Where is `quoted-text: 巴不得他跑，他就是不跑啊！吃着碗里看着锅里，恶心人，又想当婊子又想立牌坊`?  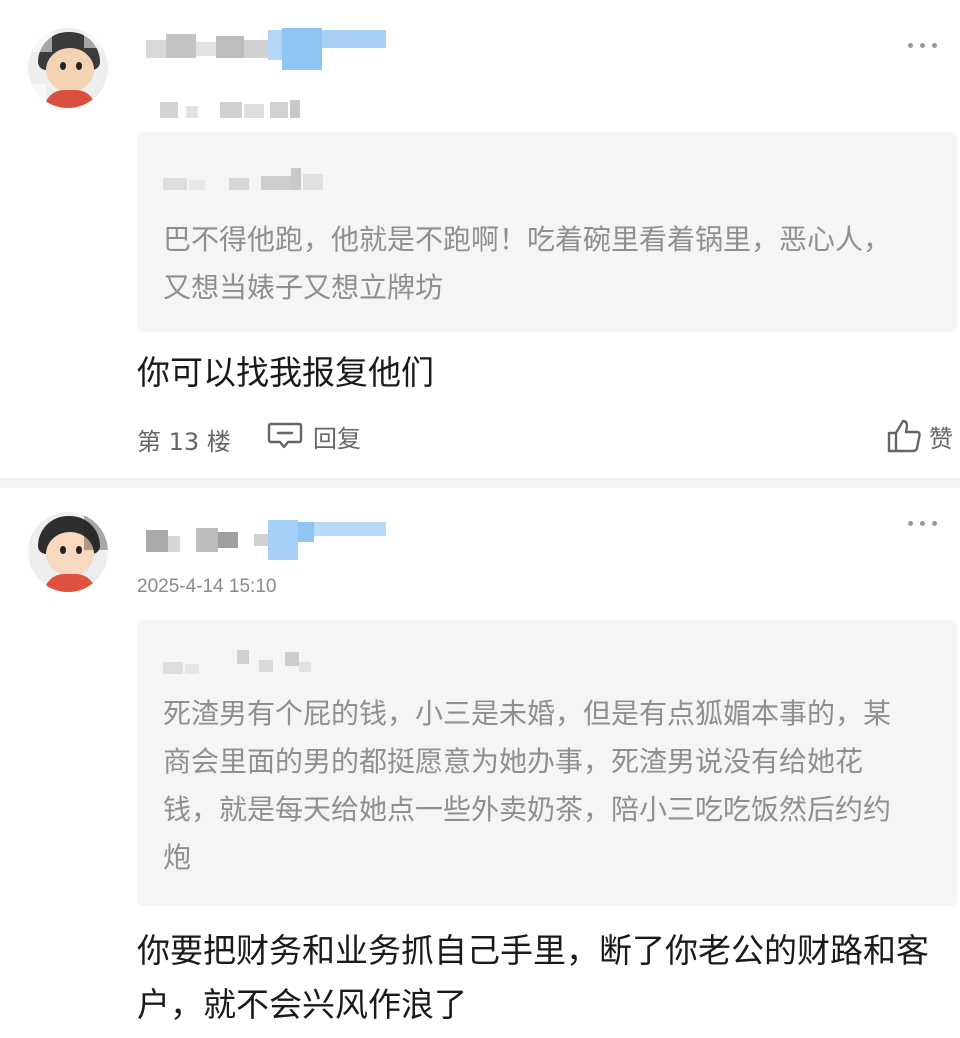
quoted-text: 巴不得他跑，他就是不跑啊！吃着碗里看着锅里，恶心人，又想当婊子又想立牌坊 is located at coordinates (527, 263).